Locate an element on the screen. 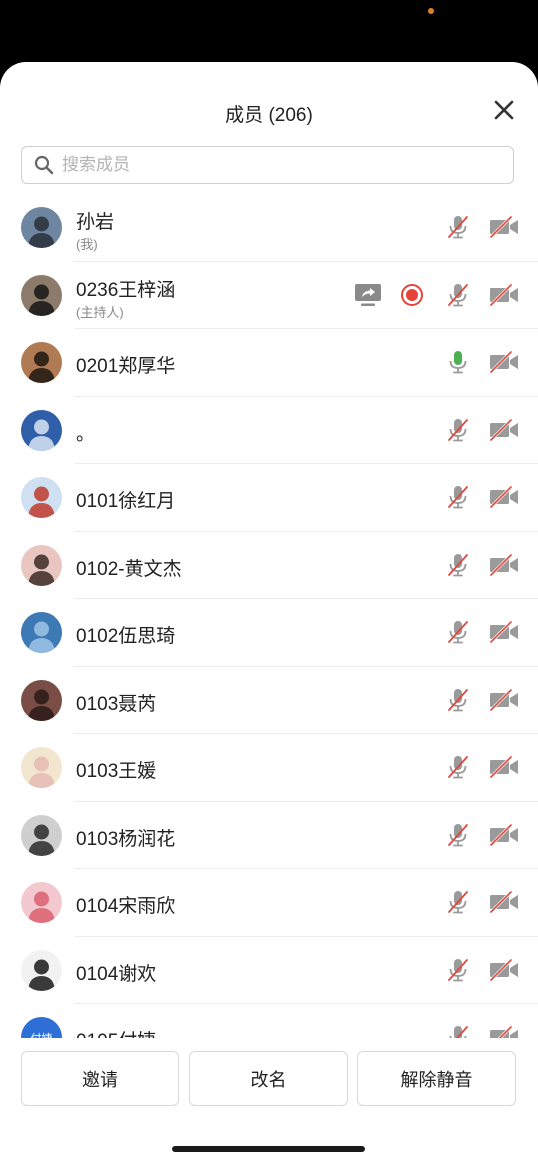 This screenshot has height=1163, width=538. member-name: 0103聂芮 is located at coordinates (116, 704).